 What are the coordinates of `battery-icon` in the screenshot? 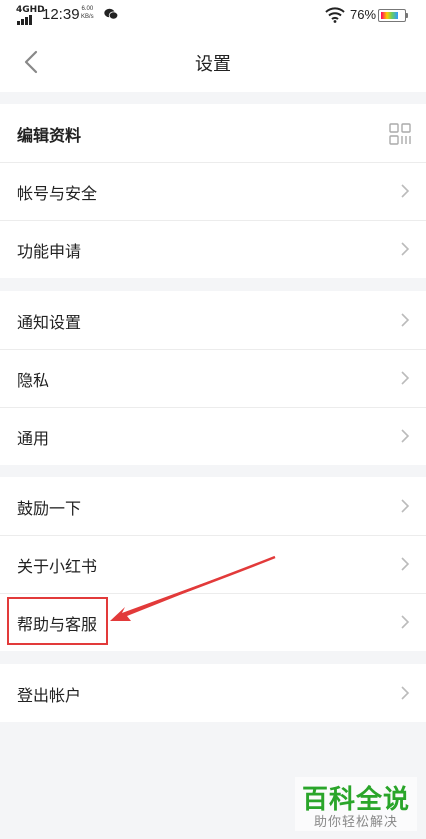 It's located at (392, 15).